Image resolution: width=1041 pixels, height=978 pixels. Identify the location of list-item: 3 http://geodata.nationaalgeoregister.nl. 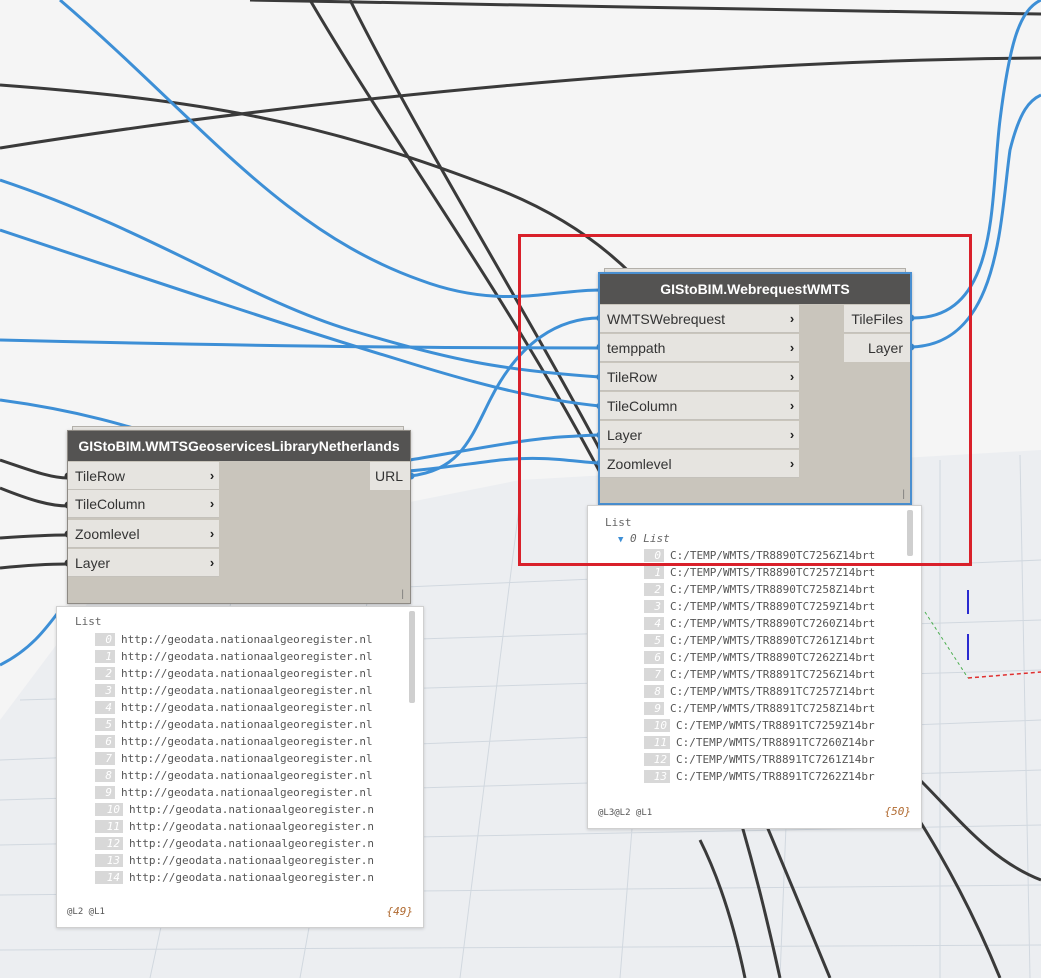
(234, 690).